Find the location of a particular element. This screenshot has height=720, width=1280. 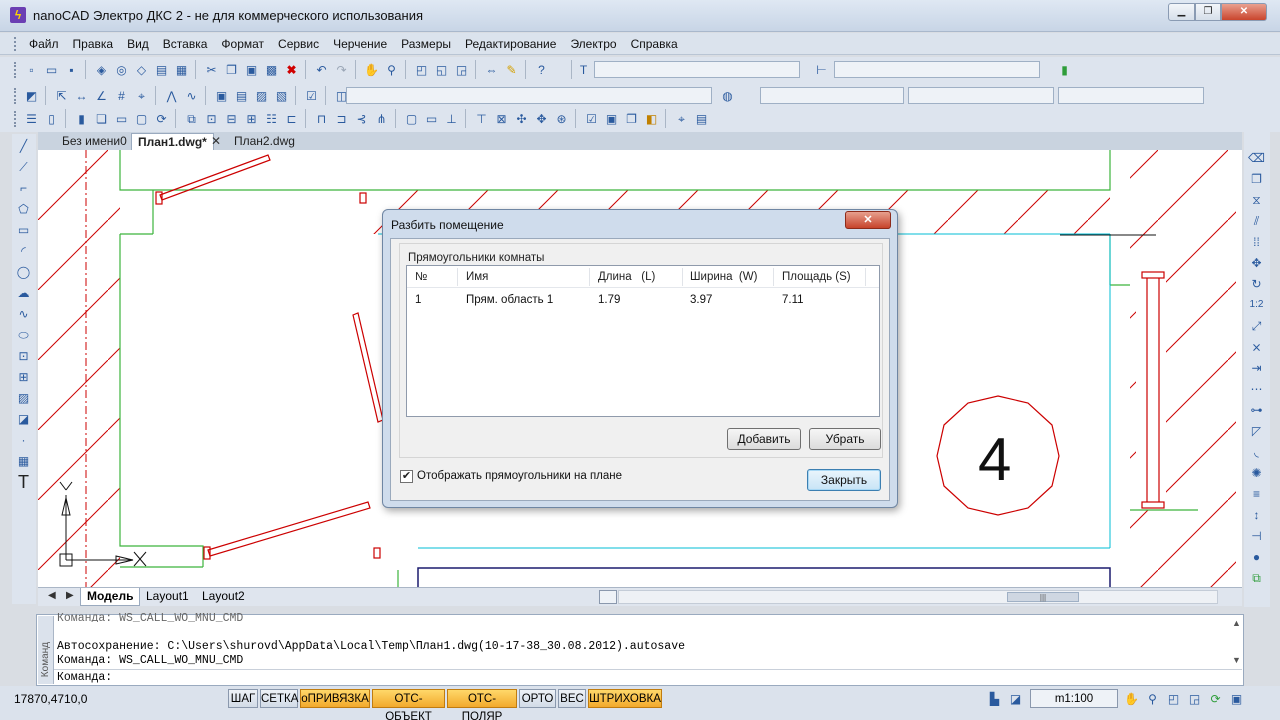

room-icon: ⊡ is located at coordinates (211, 118).